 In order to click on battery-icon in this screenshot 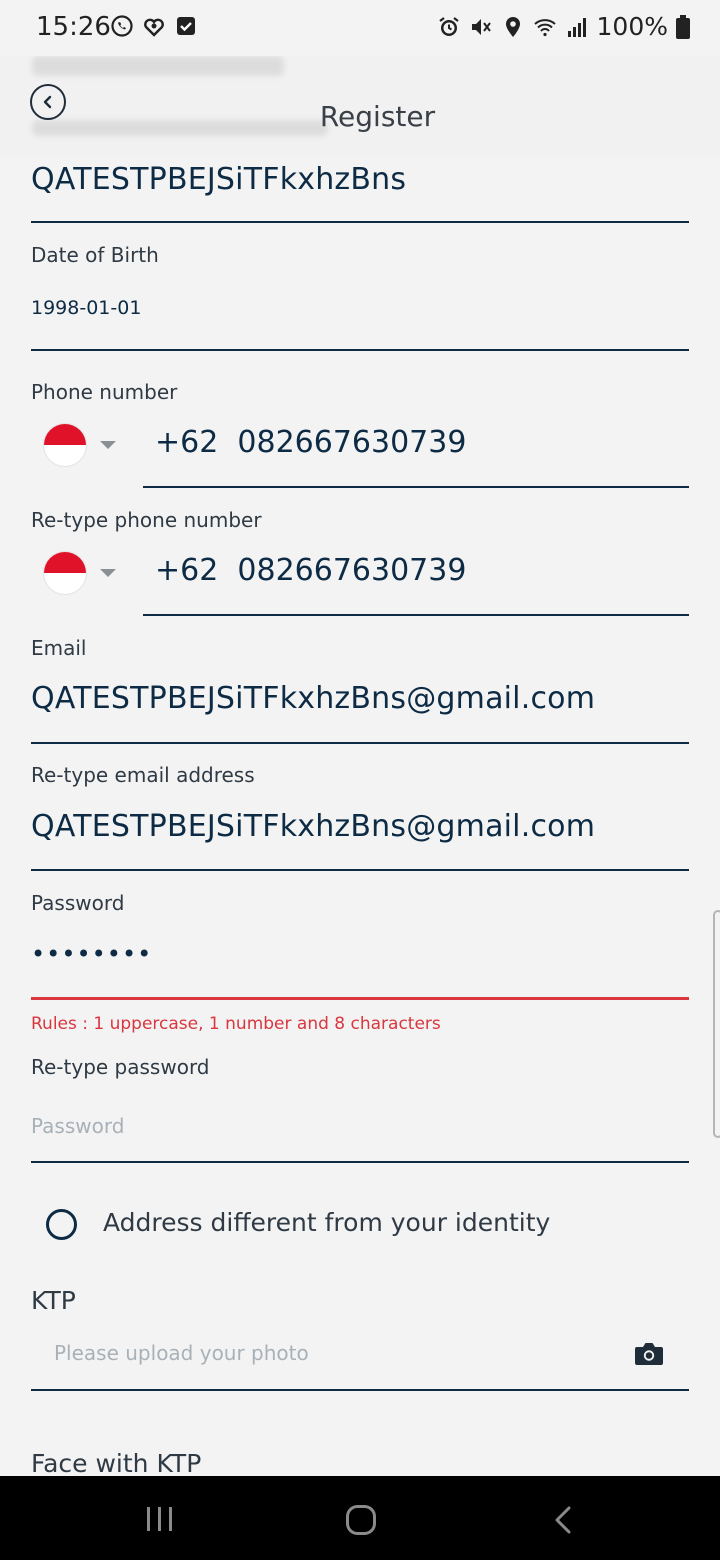, I will do `click(683, 26)`.